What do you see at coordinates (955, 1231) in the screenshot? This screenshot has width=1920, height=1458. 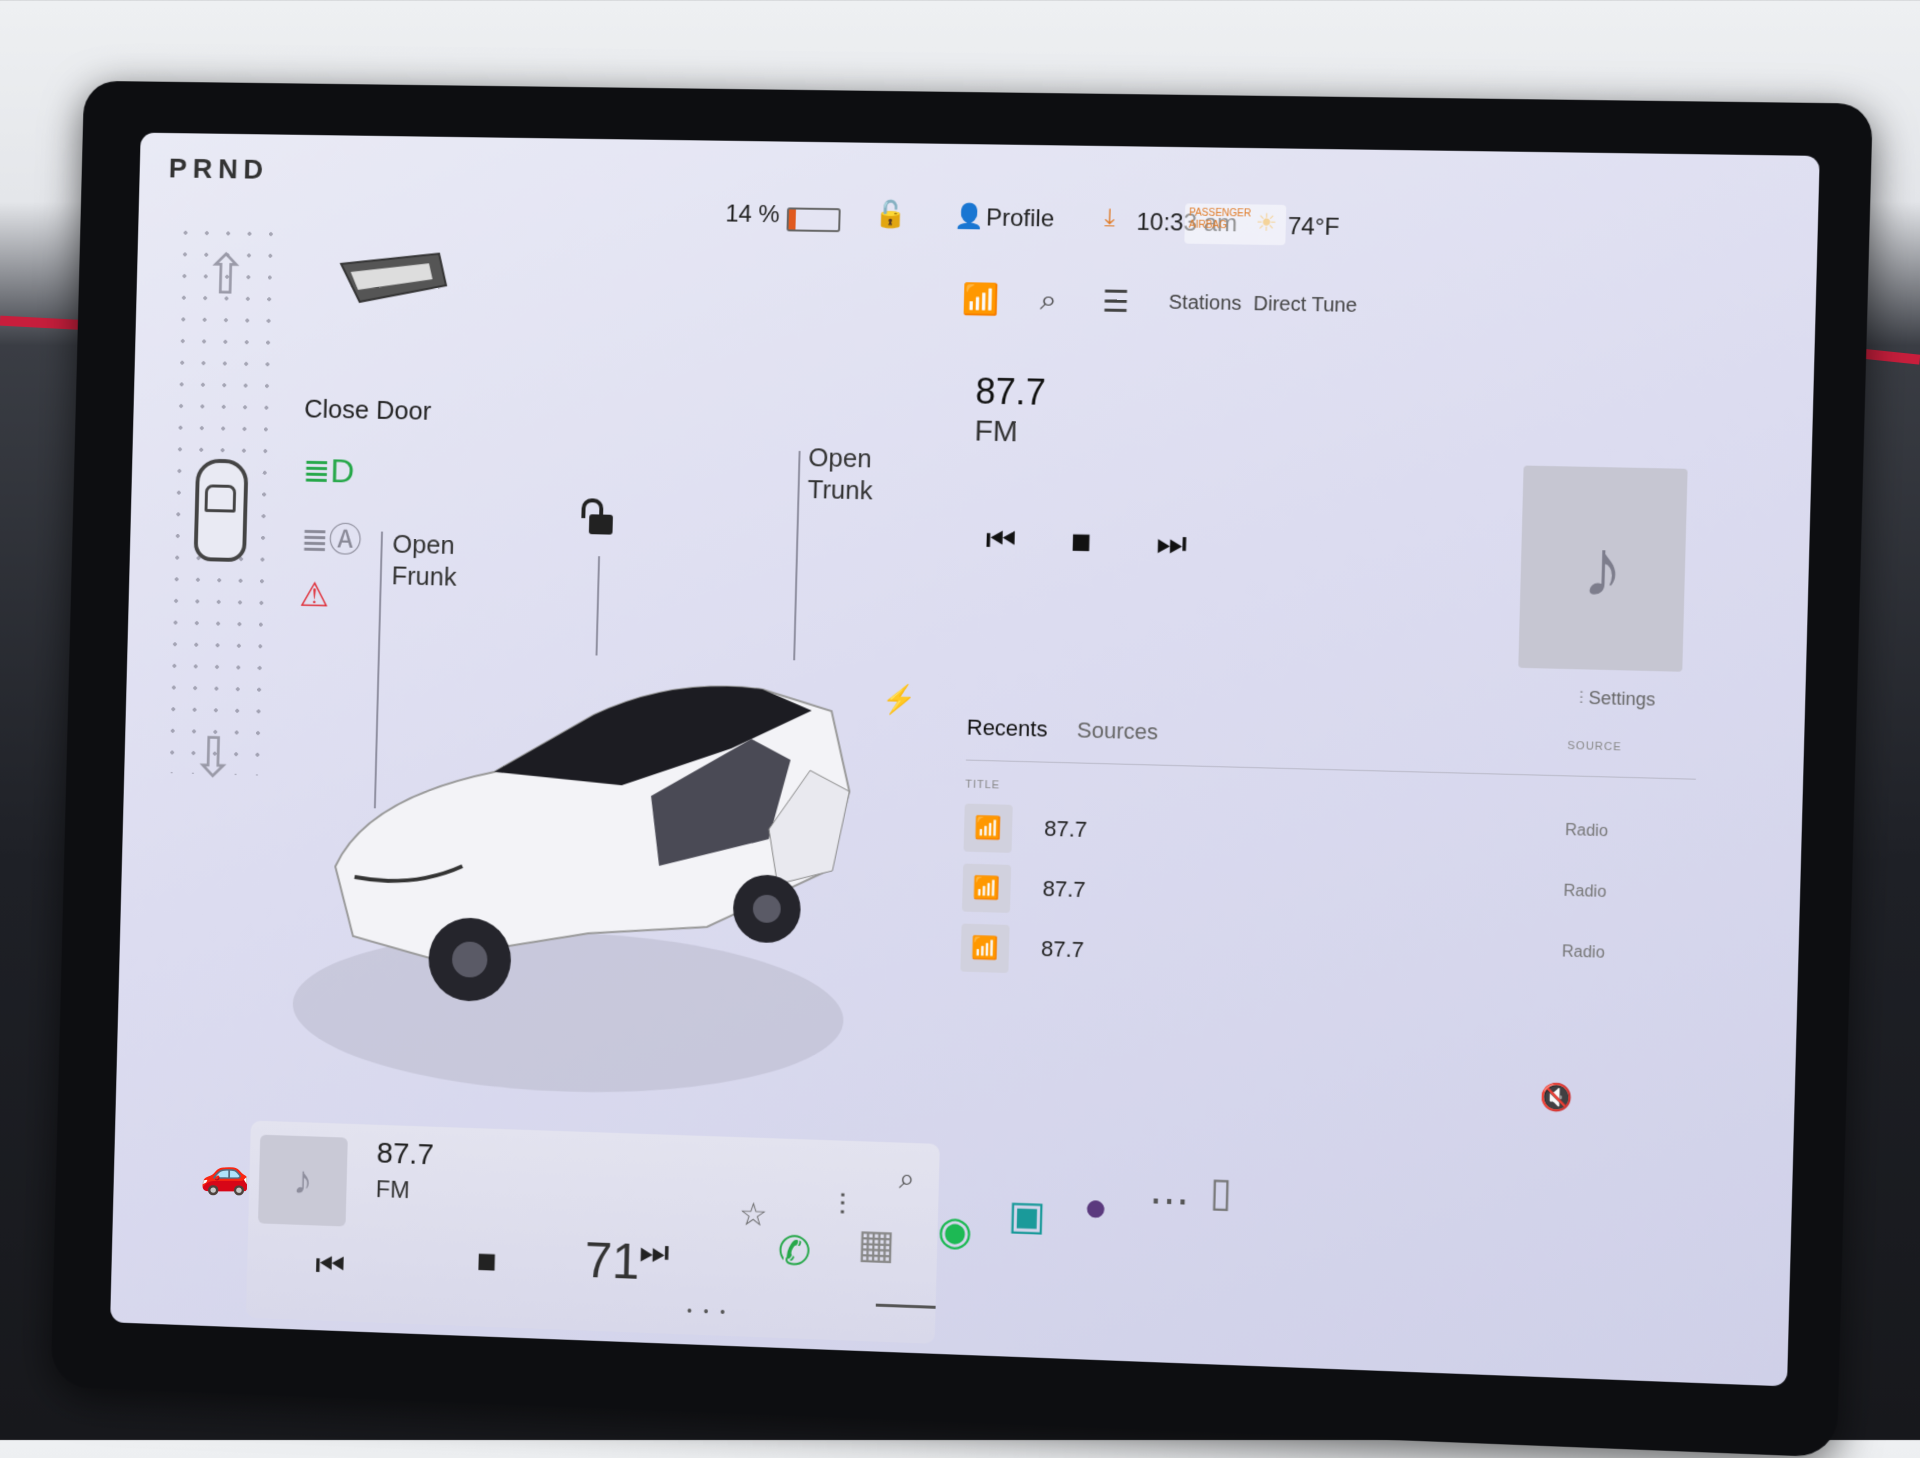 I see `spotify-icon: ◉` at bounding box center [955, 1231].